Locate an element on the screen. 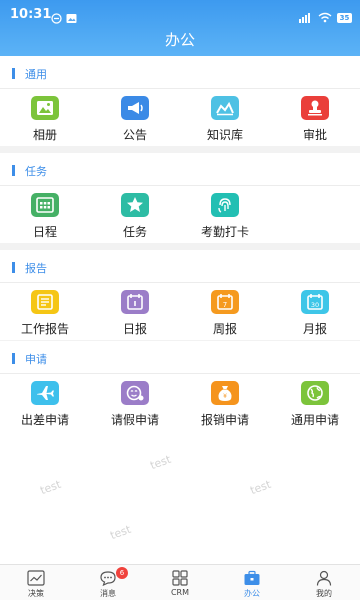 This screenshot has width=360, height=600. tab-label: 办公 is located at coordinates (252, 593).